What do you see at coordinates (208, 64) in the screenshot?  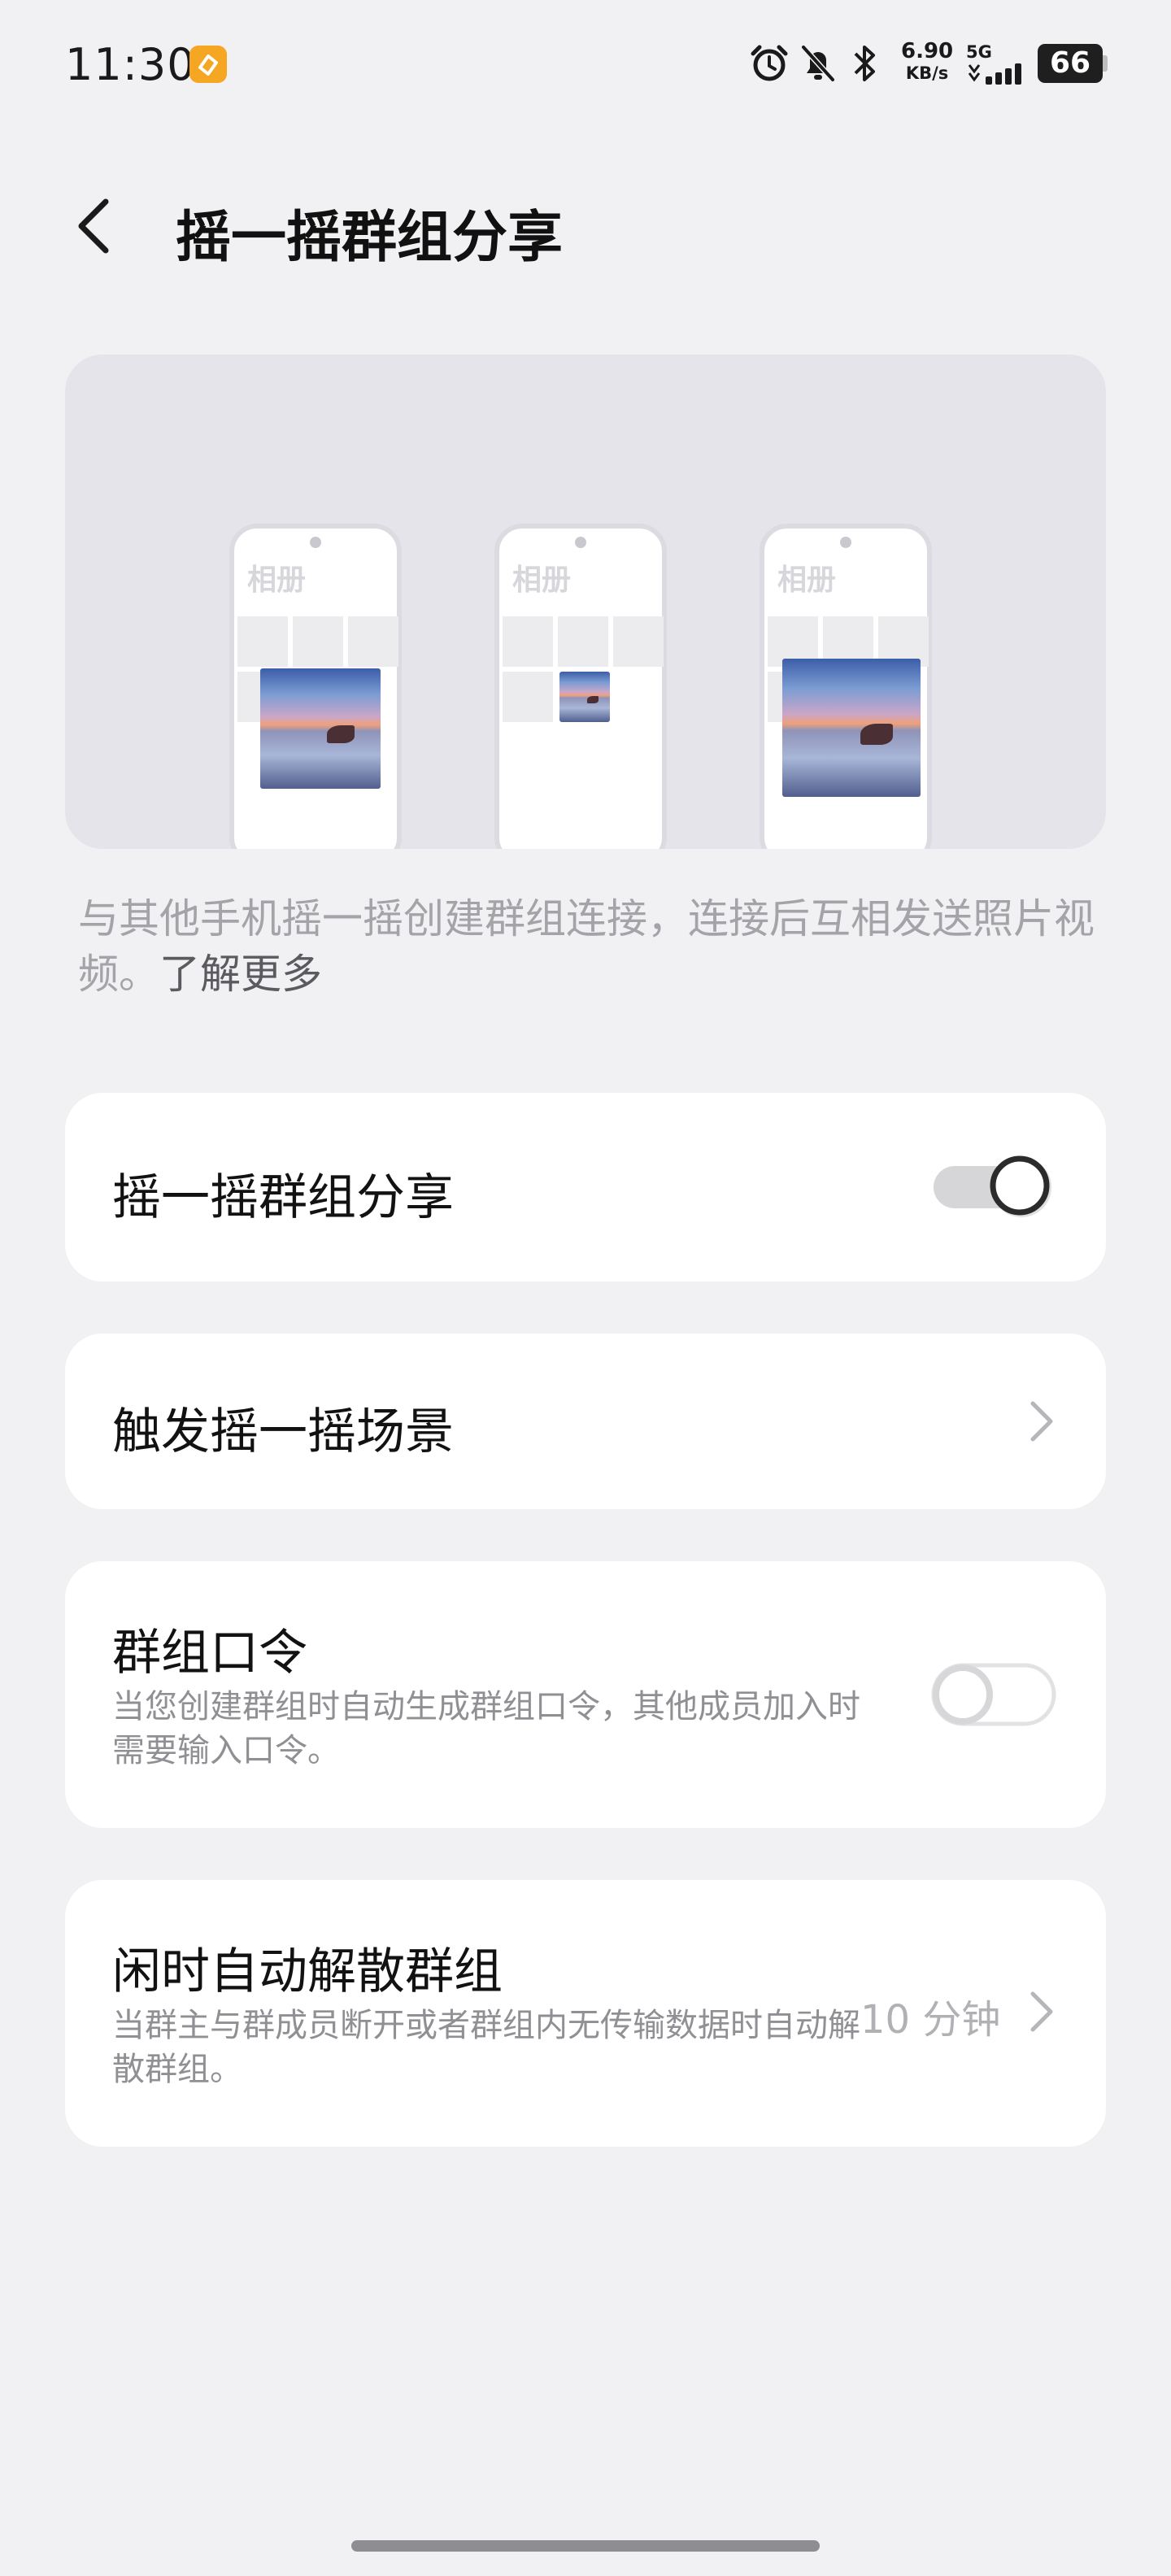 I see `app-badge-icon` at bounding box center [208, 64].